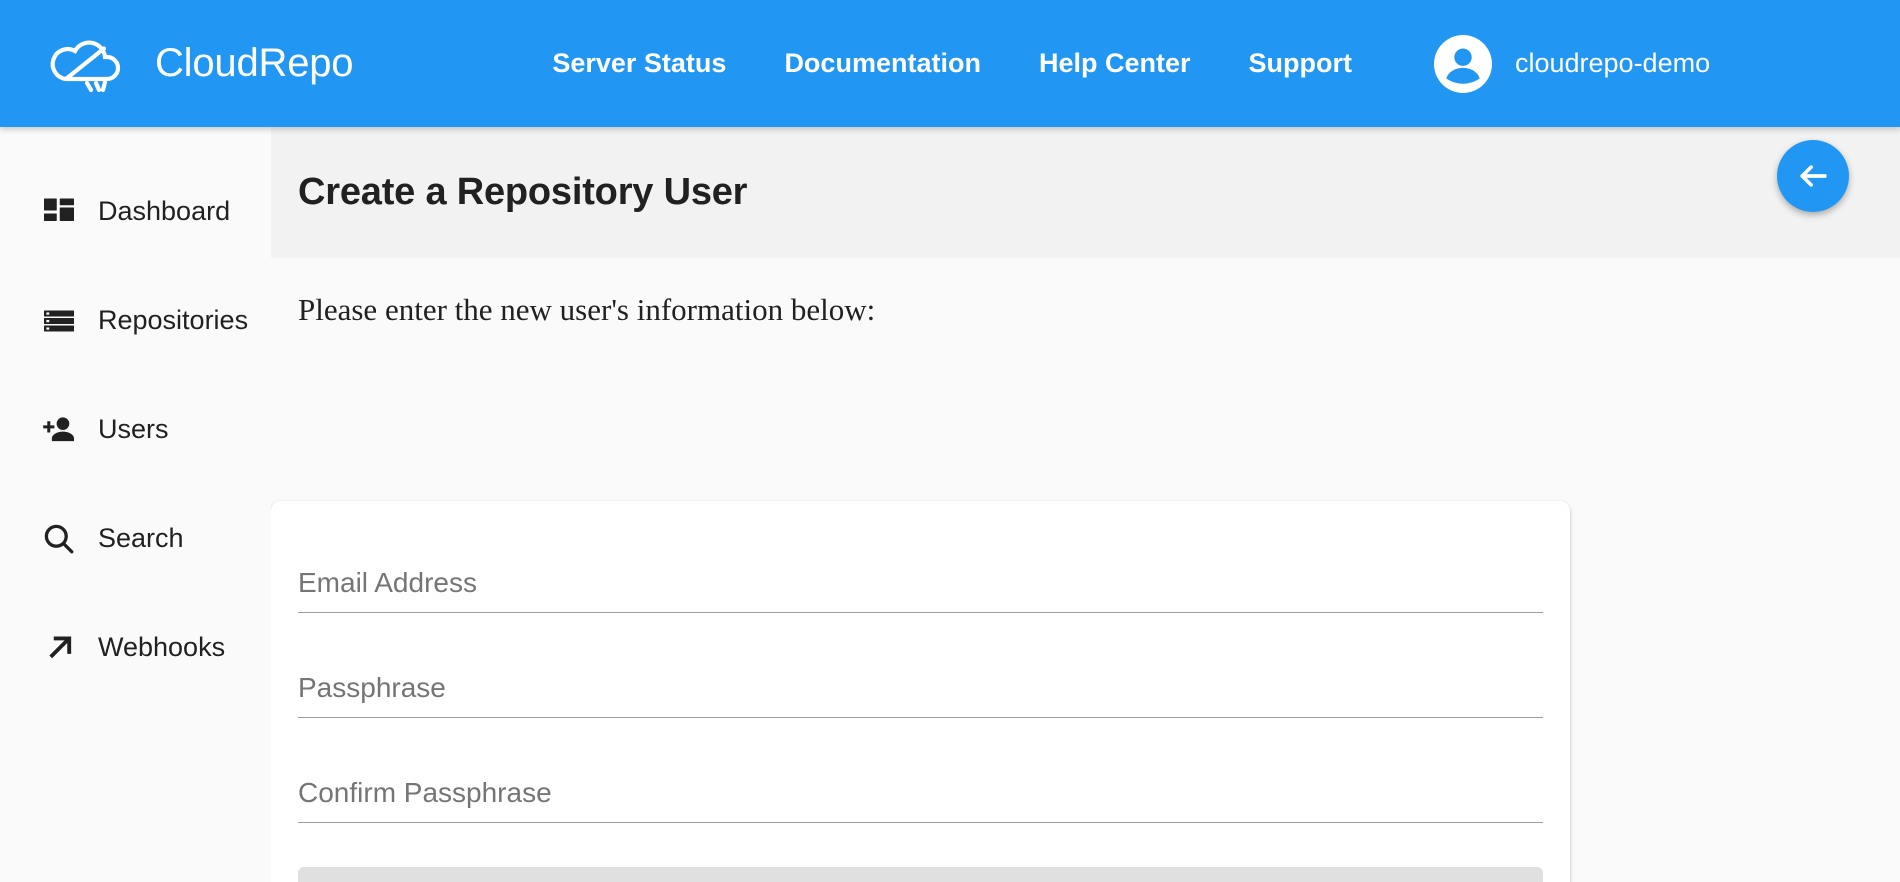 The height and width of the screenshot is (882, 1900). What do you see at coordinates (59, 539) in the screenshot?
I see `search-icon` at bounding box center [59, 539].